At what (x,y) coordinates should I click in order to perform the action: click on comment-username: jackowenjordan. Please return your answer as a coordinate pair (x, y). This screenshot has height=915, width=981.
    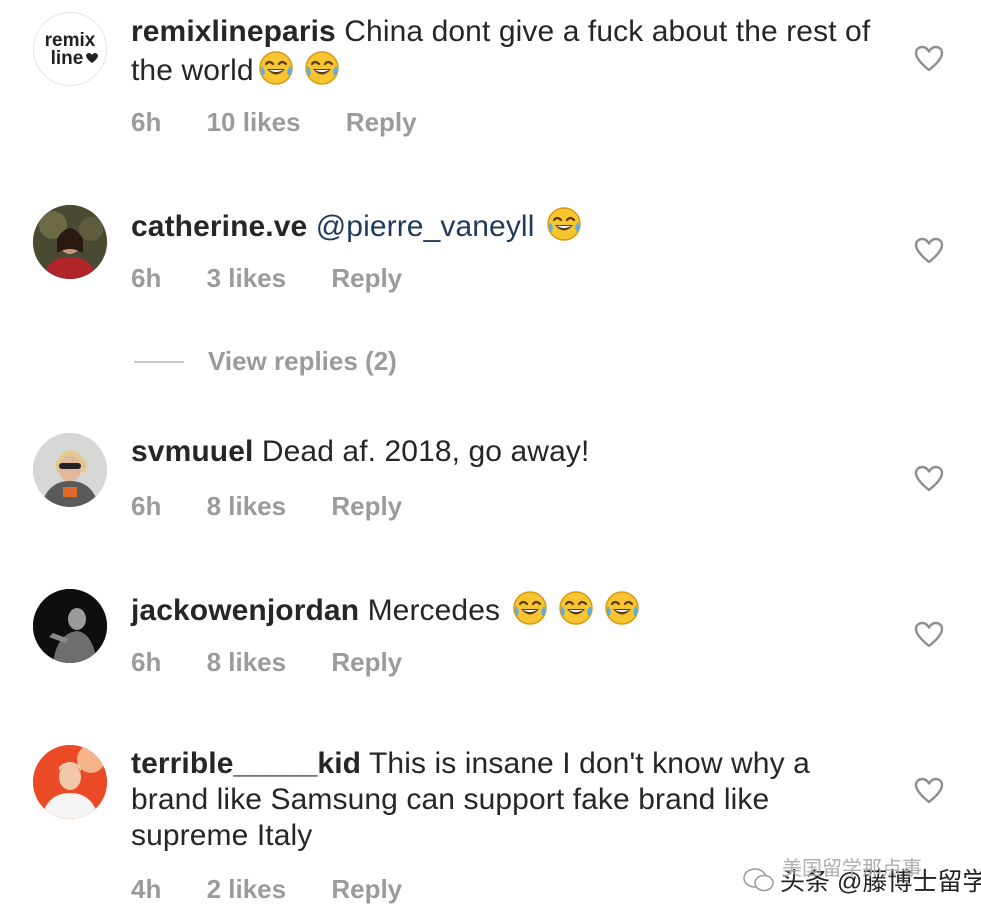
    Looking at the image, I should click on (245, 610).